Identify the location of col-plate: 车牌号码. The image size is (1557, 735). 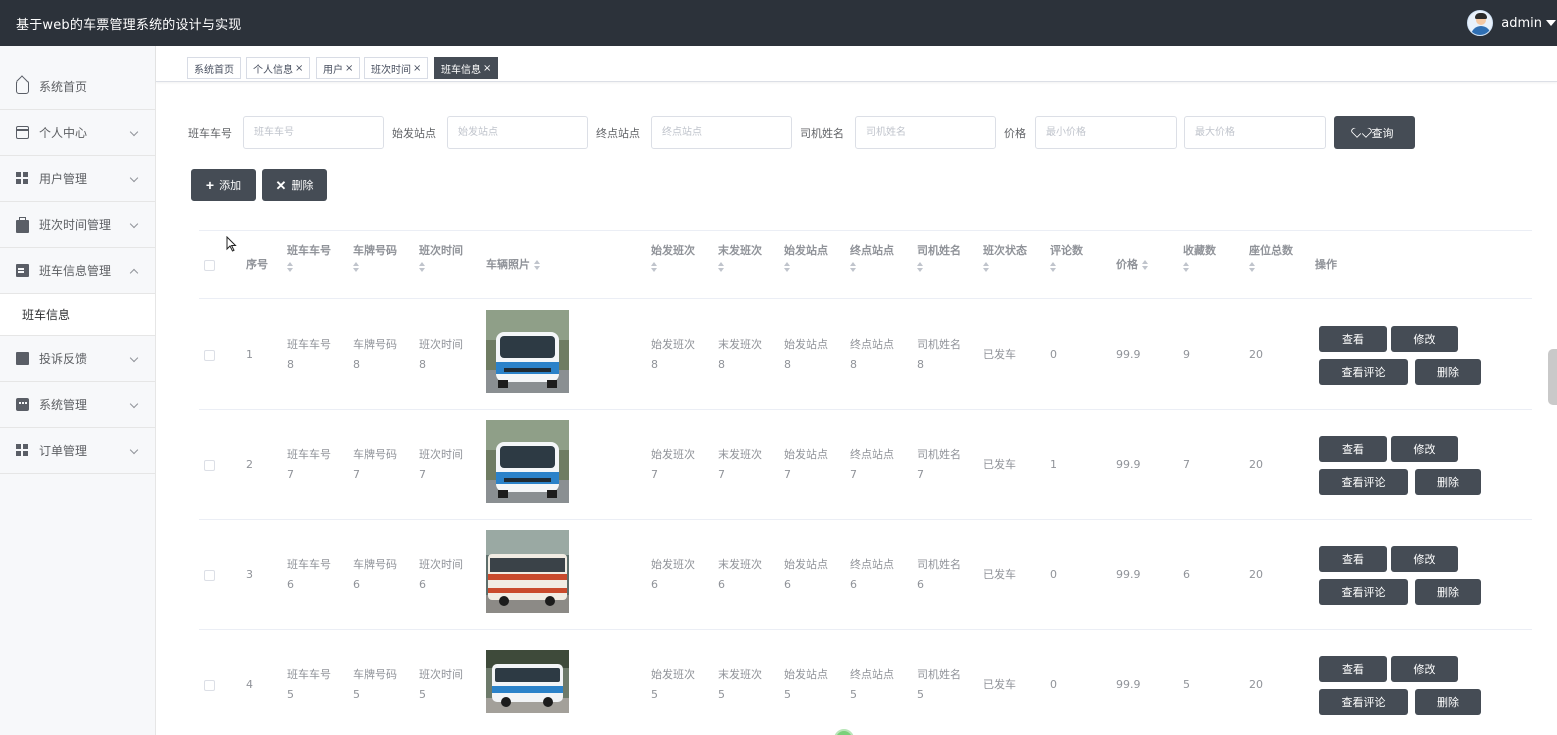
(375, 256).